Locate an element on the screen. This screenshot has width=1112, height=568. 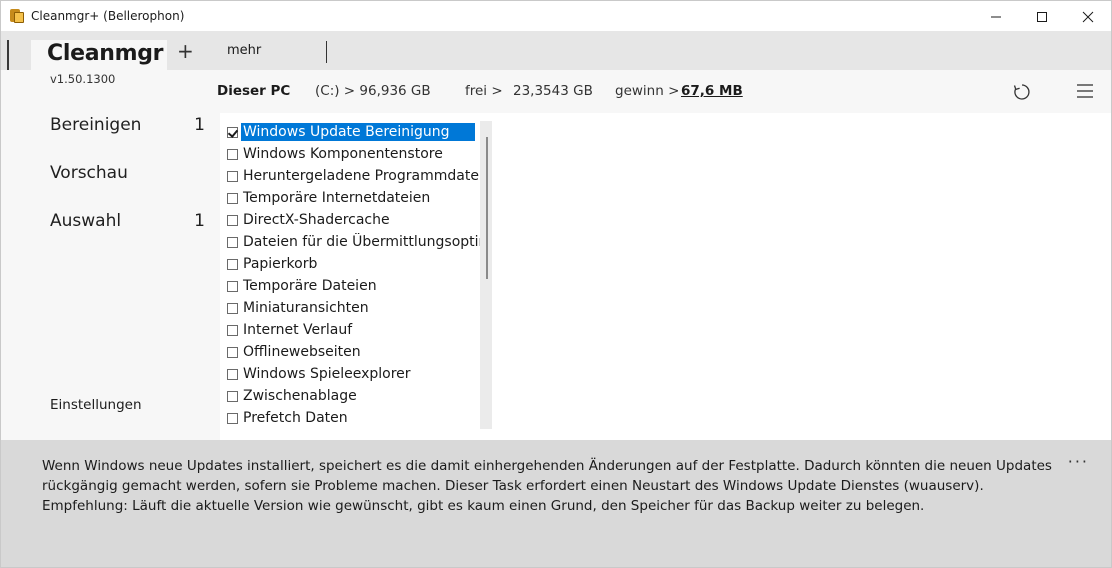
list-item: Offlinewebseiten is located at coordinates (352, 352).